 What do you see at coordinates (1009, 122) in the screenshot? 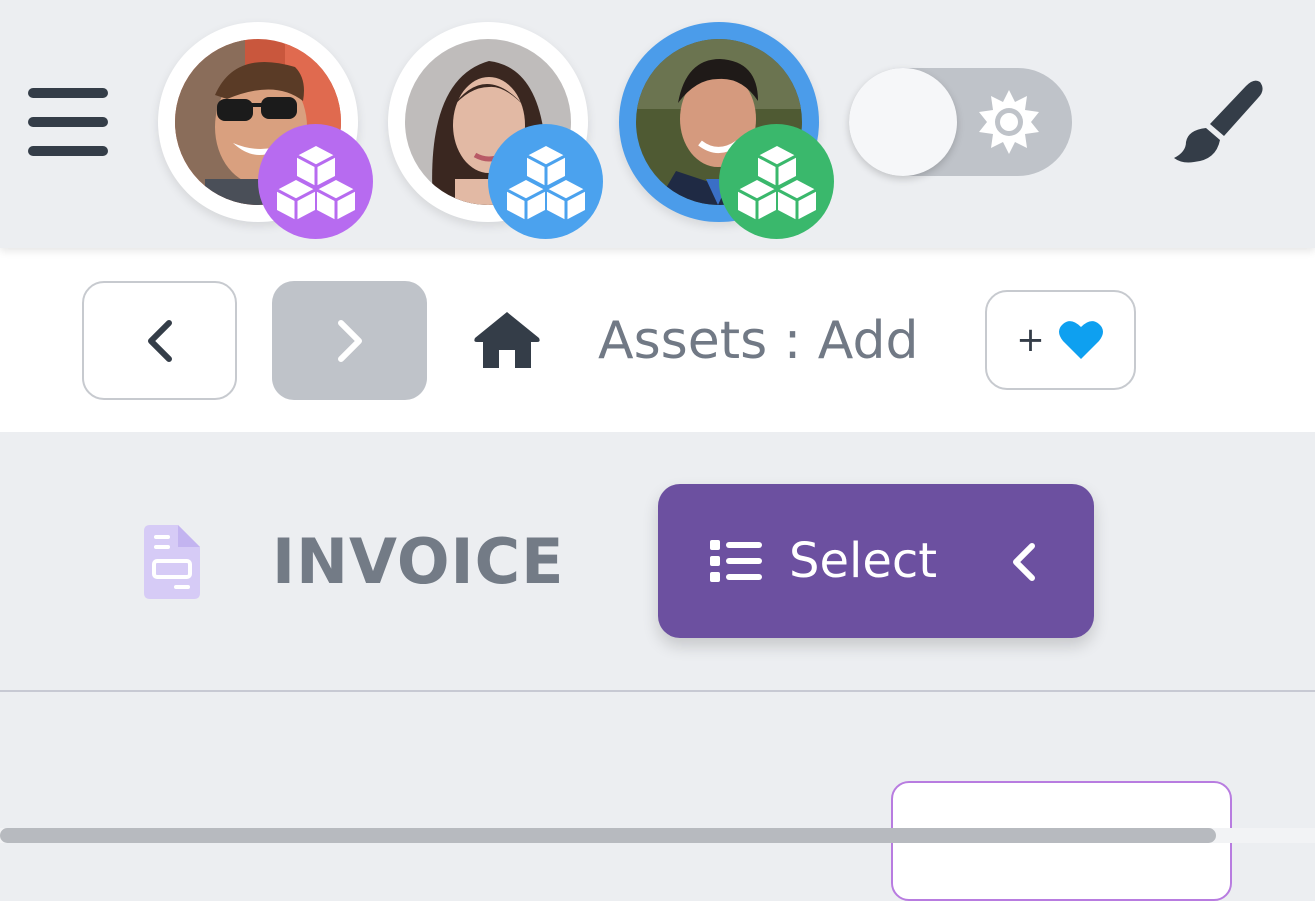
I see `sun-icon` at bounding box center [1009, 122].